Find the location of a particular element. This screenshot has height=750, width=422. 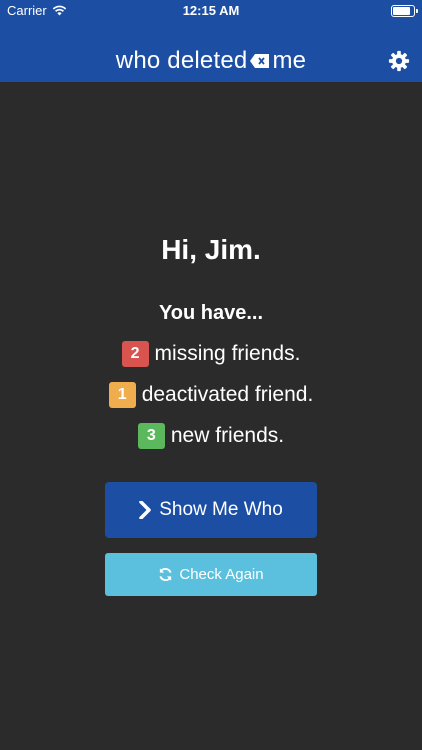

battery-icon is located at coordinates (404, 11).